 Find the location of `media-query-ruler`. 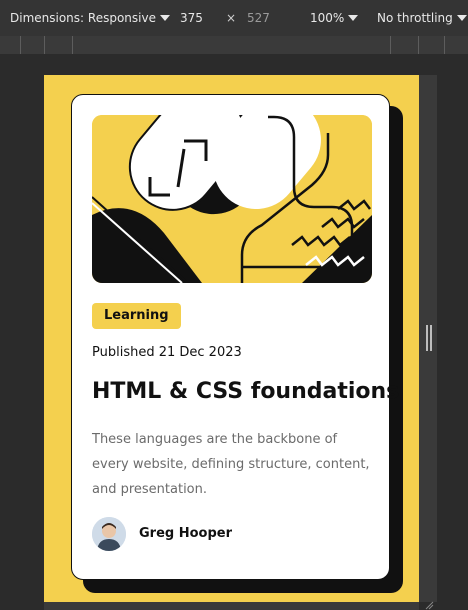

media-query-ruler is located at coordinates (234, 45).